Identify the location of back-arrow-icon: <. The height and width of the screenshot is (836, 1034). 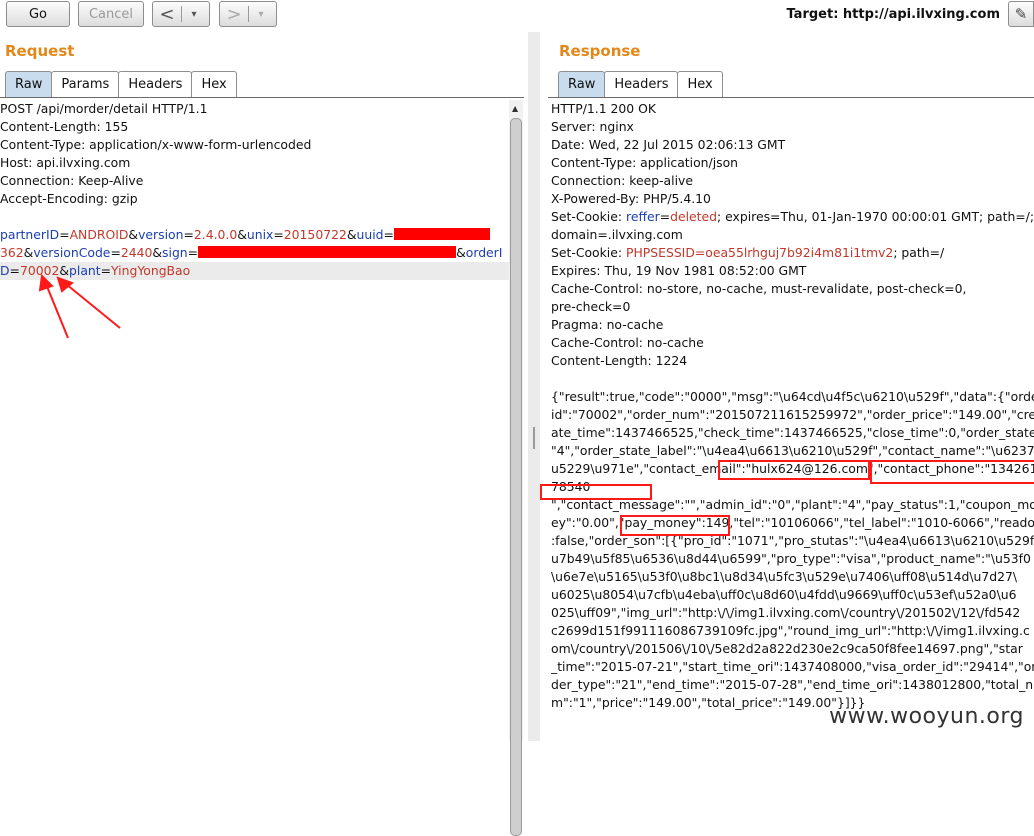
(167, 14).